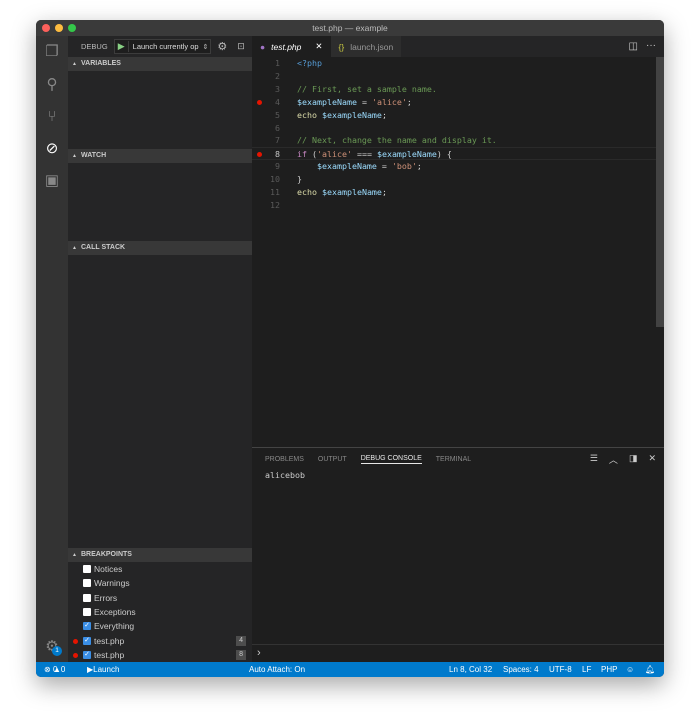 The image size is (700, 728). I want to click on tab-test-php: ● test.php ✕, so click(291, 46).